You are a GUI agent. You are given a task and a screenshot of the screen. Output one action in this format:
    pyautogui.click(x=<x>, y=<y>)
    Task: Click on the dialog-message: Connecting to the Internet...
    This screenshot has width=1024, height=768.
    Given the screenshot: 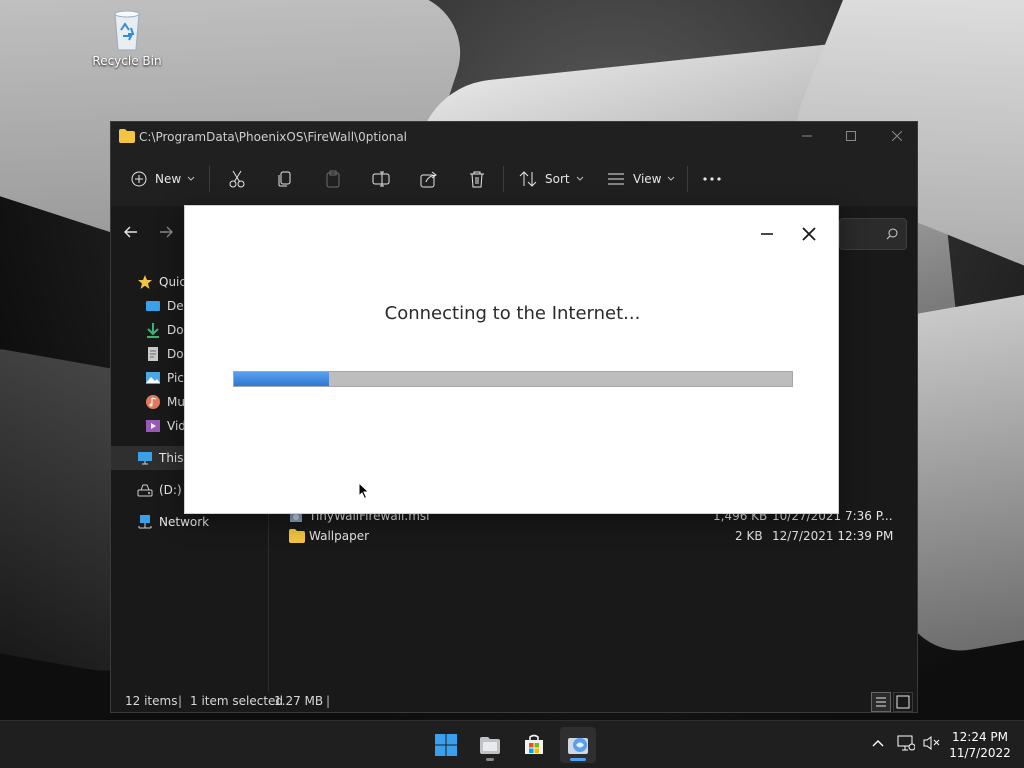 What is the action you would take?
    pyautogui.click(x=512, y=313)
    